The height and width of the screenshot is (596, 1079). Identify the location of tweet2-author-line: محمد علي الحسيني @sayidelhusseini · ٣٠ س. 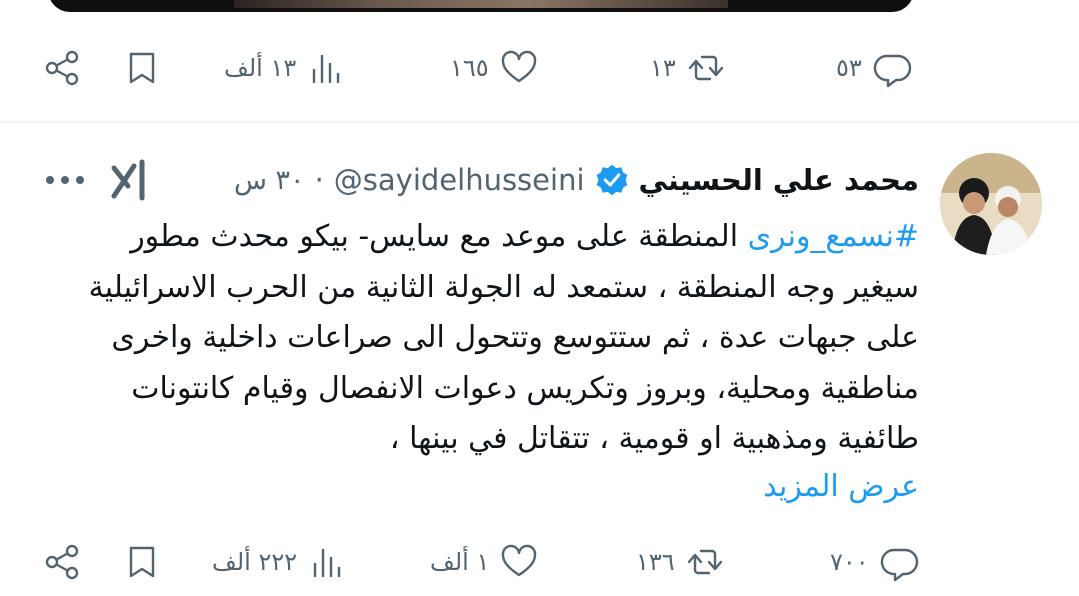
(576, 180).